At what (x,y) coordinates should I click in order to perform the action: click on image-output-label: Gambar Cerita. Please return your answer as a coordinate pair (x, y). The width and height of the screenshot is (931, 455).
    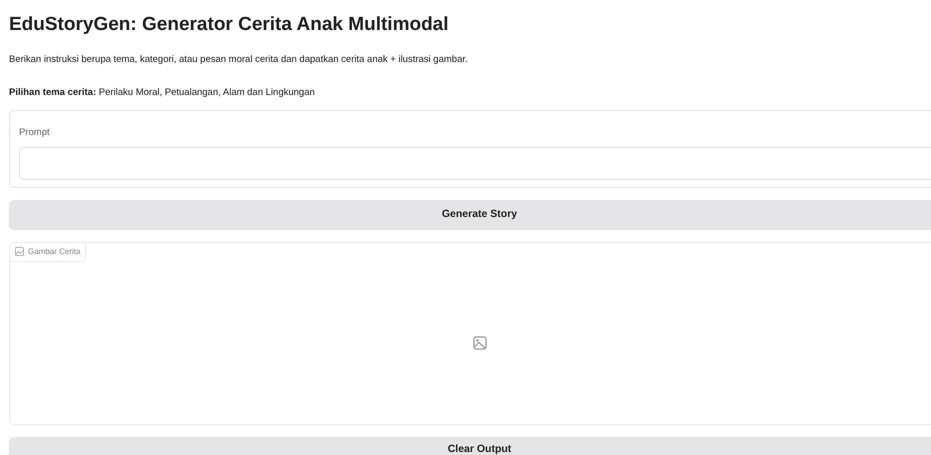
    Looking at the image, I should click on (54, 252).